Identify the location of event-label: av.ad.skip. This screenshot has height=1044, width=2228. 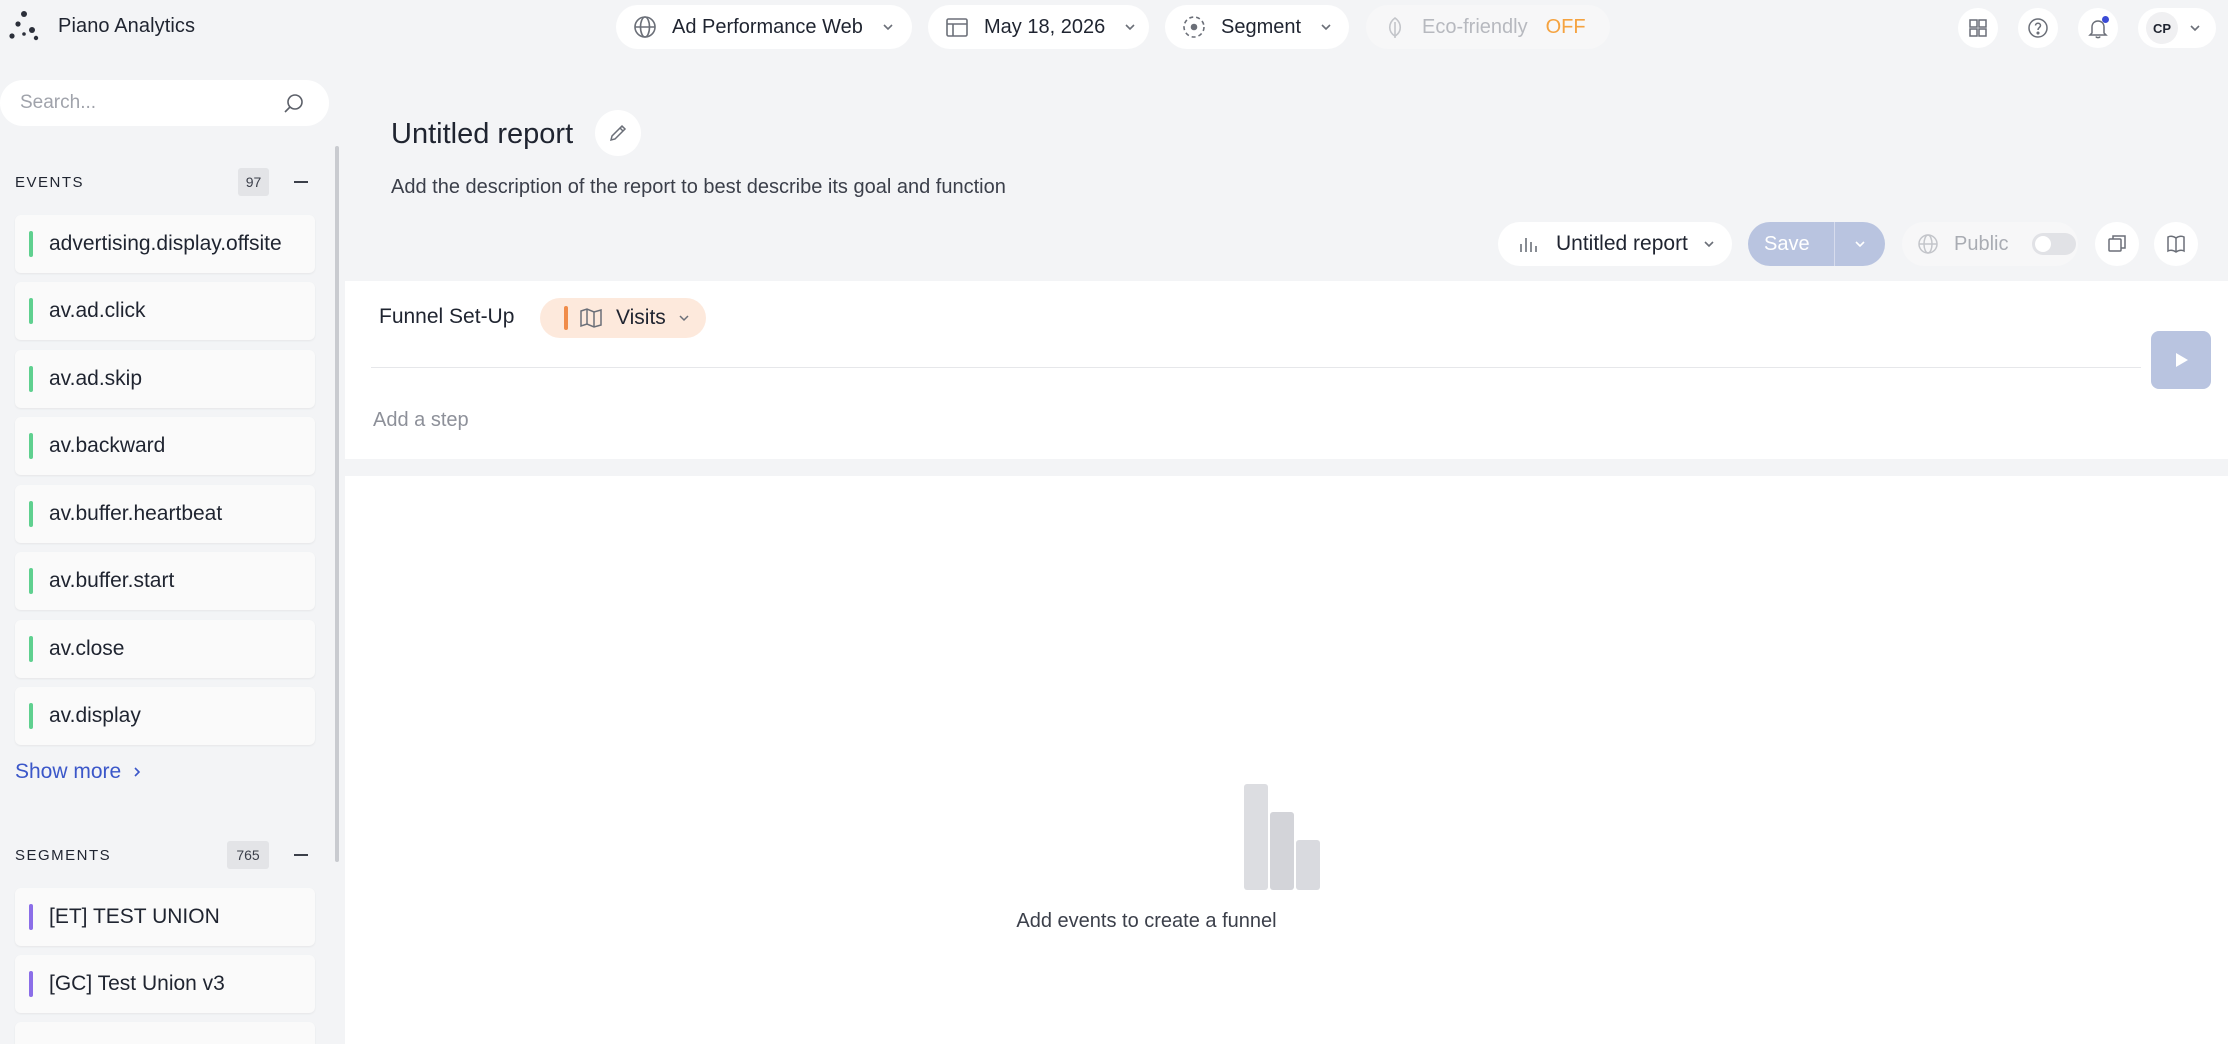
(95, 378).